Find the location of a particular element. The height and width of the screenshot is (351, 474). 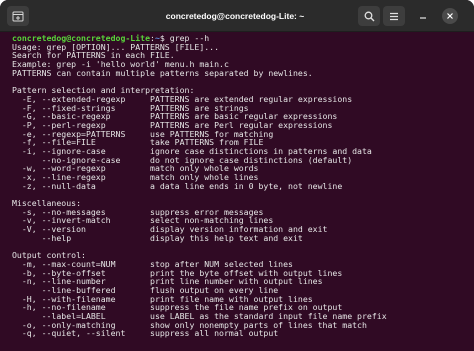

title-bar: concretedog@concretedog-Lite: ~ is located at coordinates (237, 16).